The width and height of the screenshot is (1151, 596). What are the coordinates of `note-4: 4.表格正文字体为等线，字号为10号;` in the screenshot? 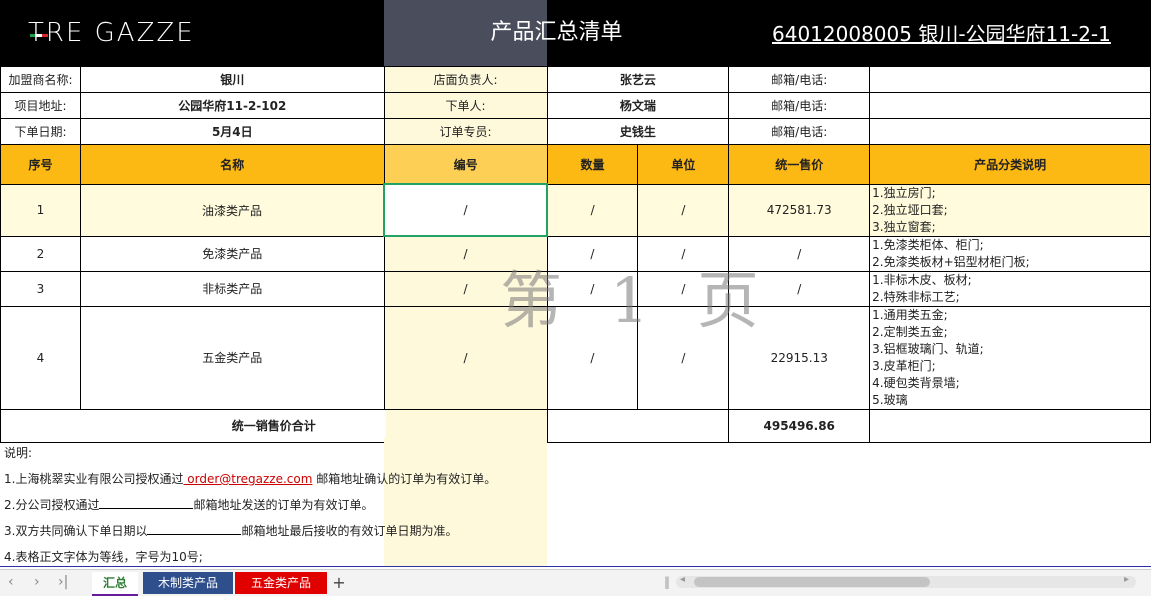 It's located at (103, 557).